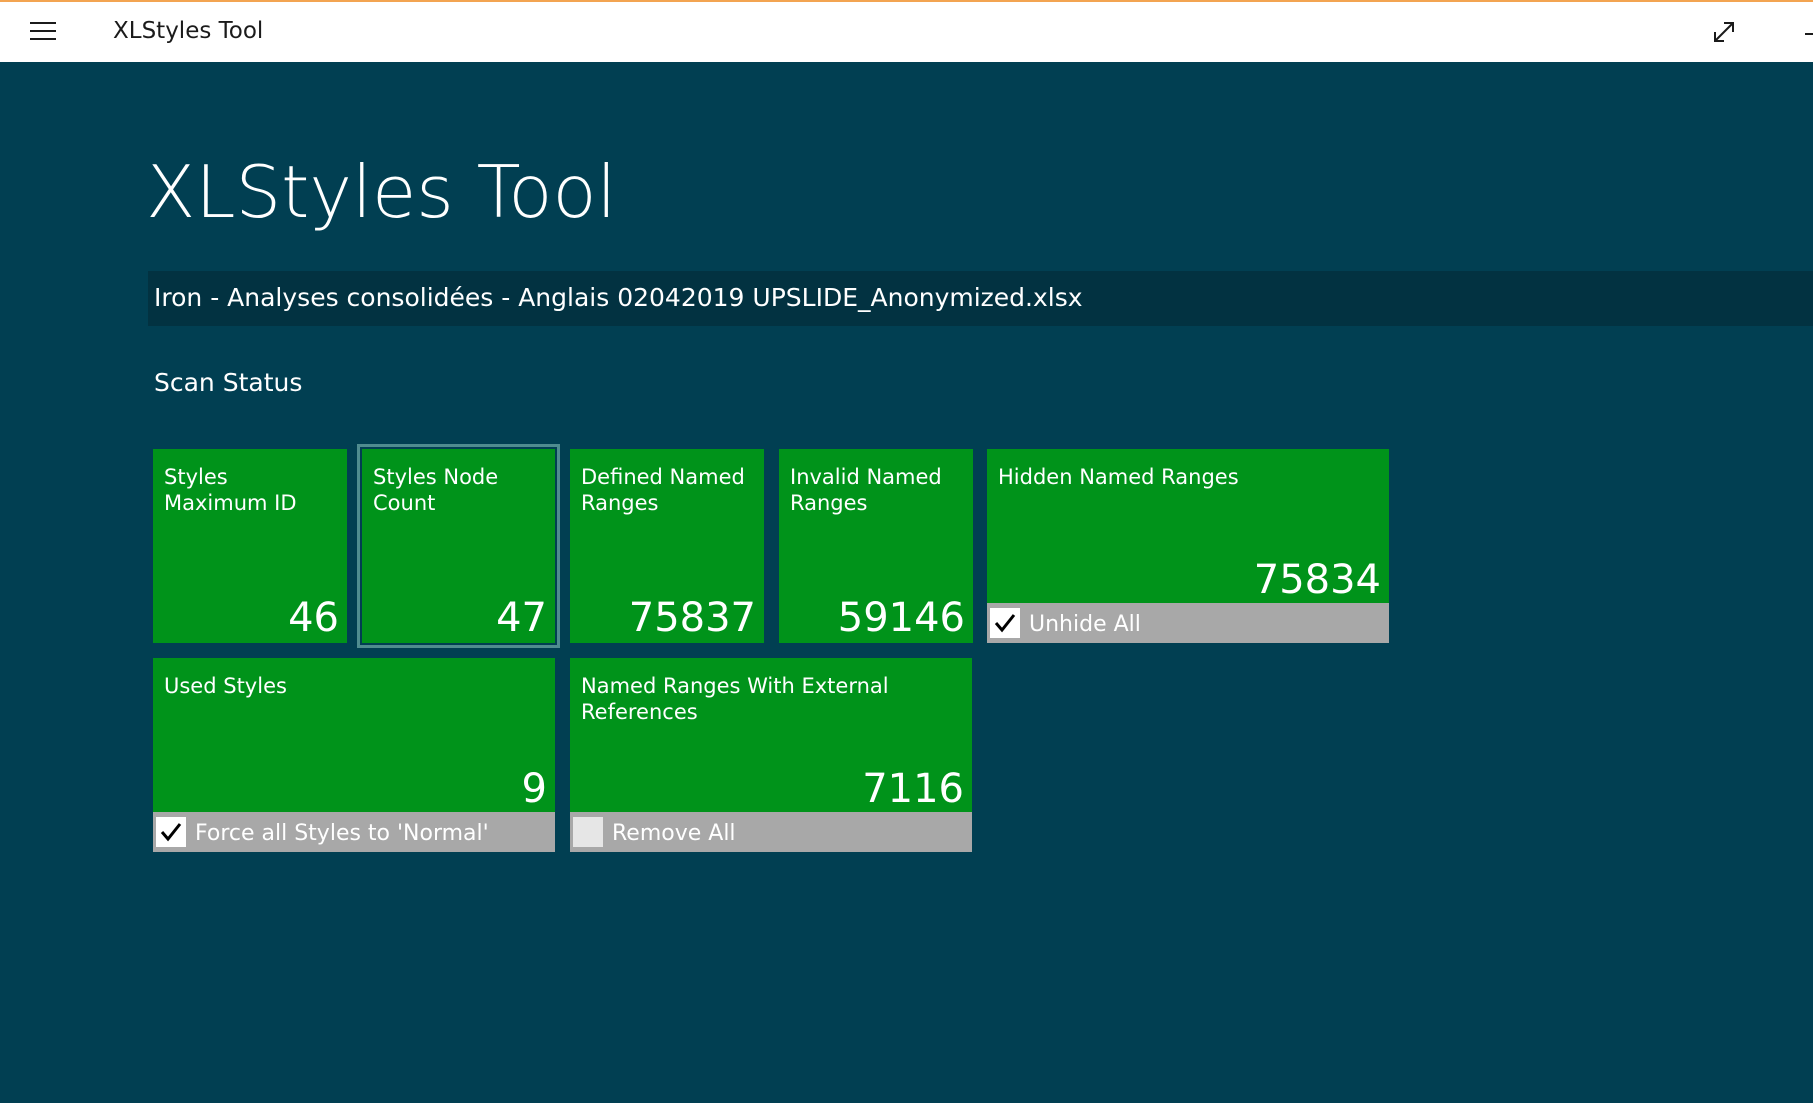  Describe the element at coordinates (1118, 477) in the screenshot. I see `tile-label: Hidden Named Ranges` at that location.